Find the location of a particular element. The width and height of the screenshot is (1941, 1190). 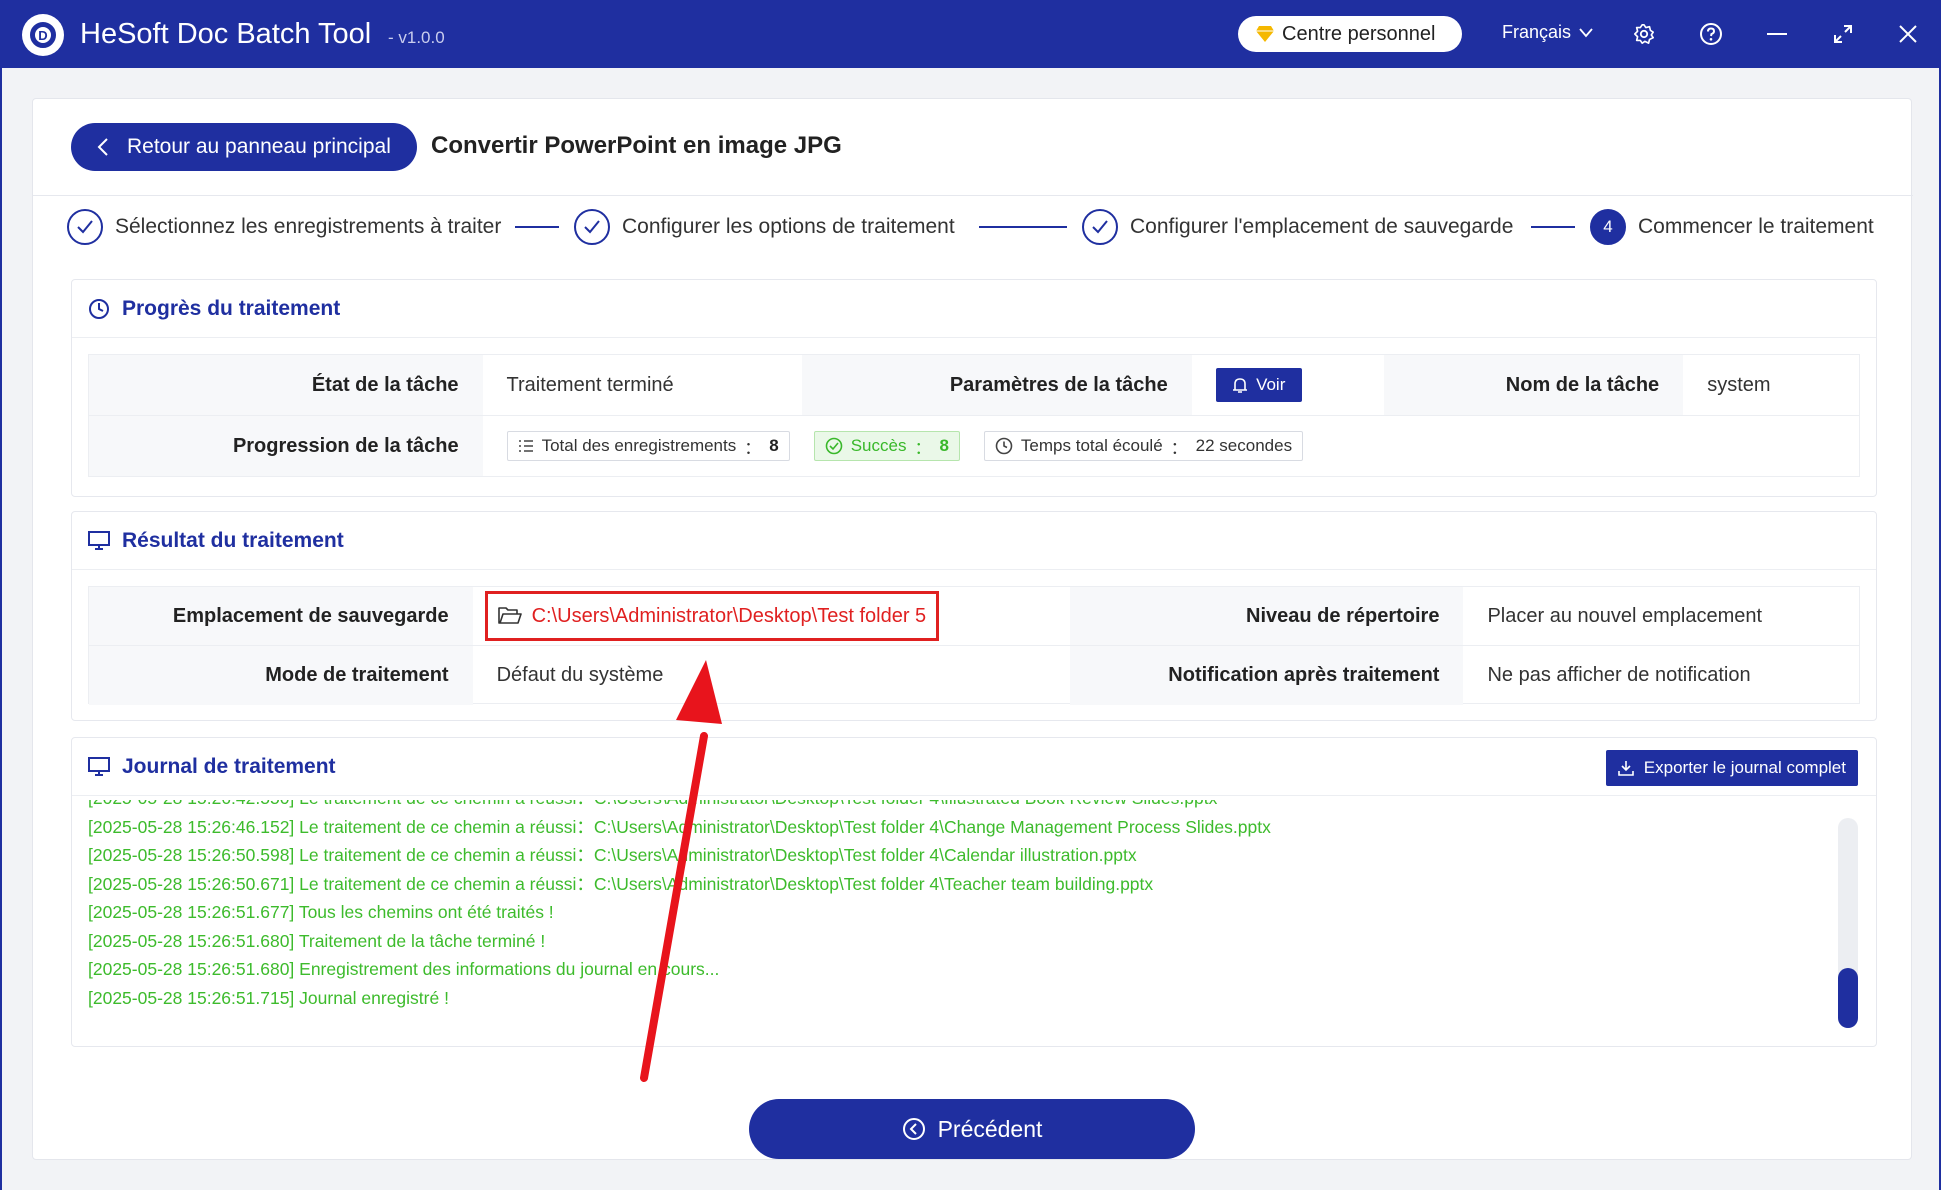

success-label: Succès is located at coordinates (878, 445).